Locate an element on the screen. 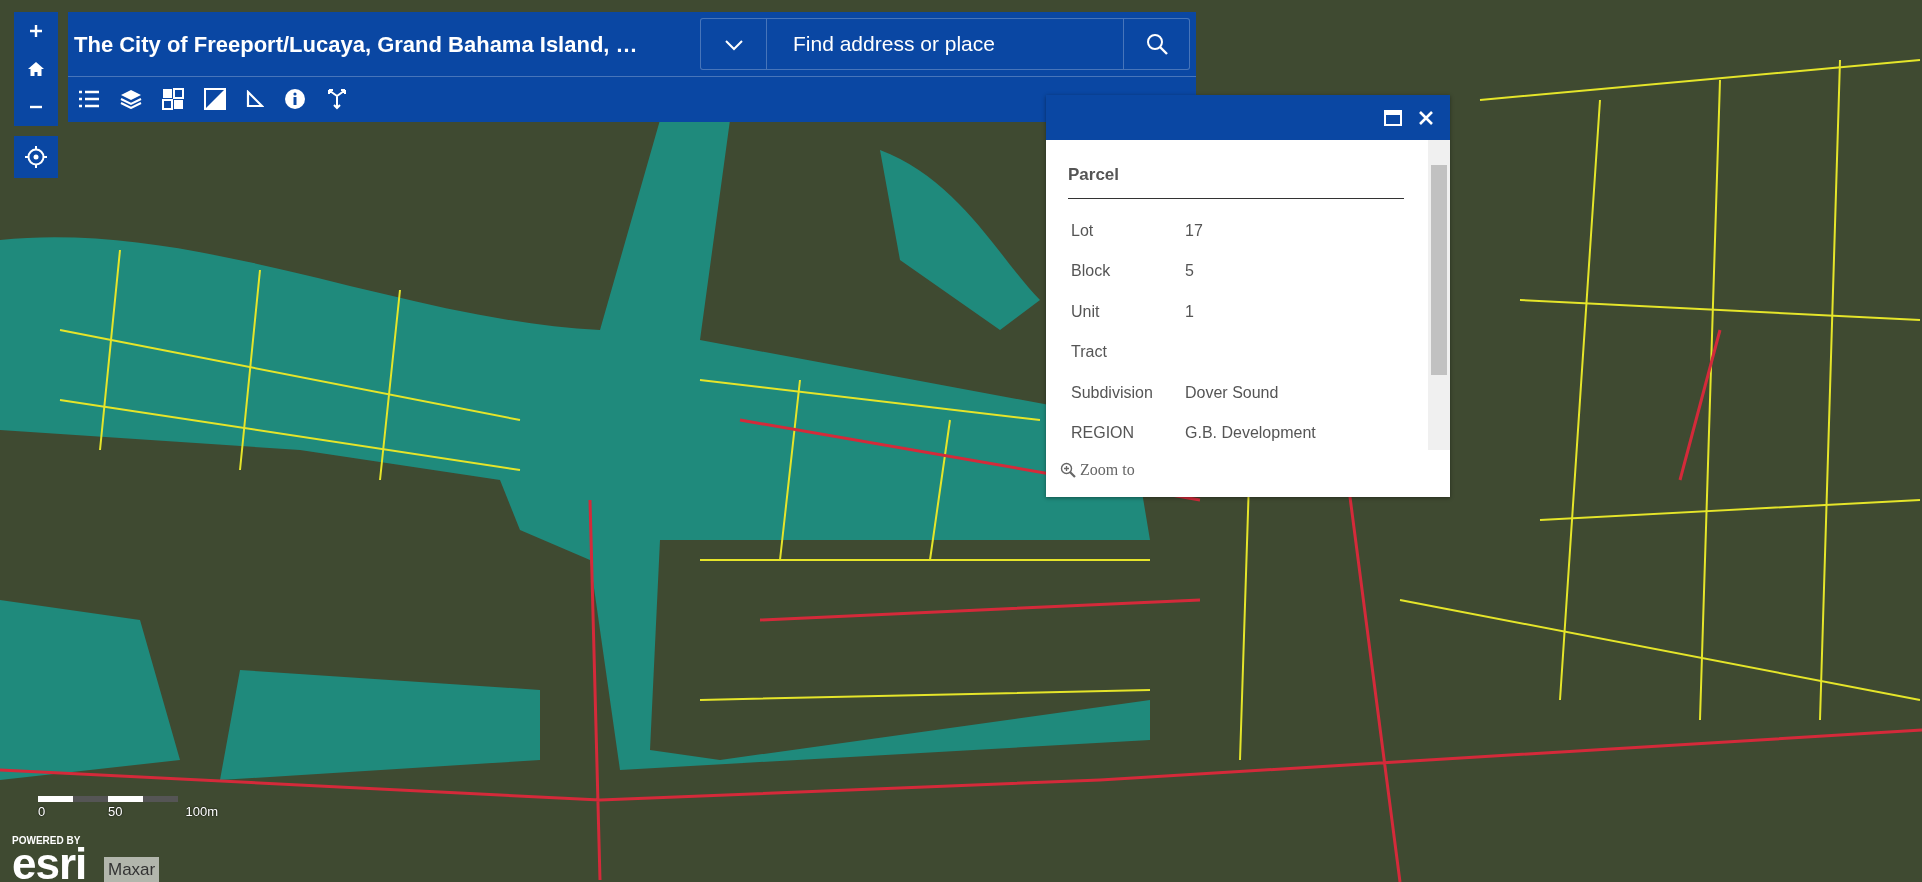 The width and height of the screenshot is (1922, 882). attribution-text: Maxar is located at coordinates (132, 869).